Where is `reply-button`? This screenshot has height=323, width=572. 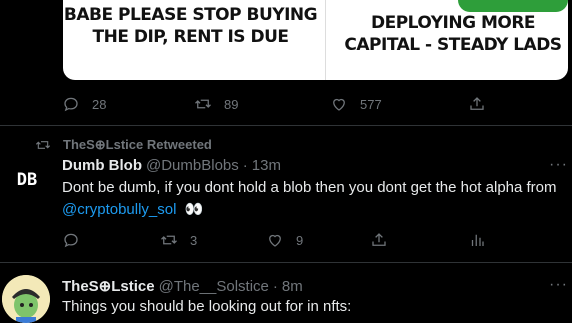
reply-button is located at coordinates (77, 240).